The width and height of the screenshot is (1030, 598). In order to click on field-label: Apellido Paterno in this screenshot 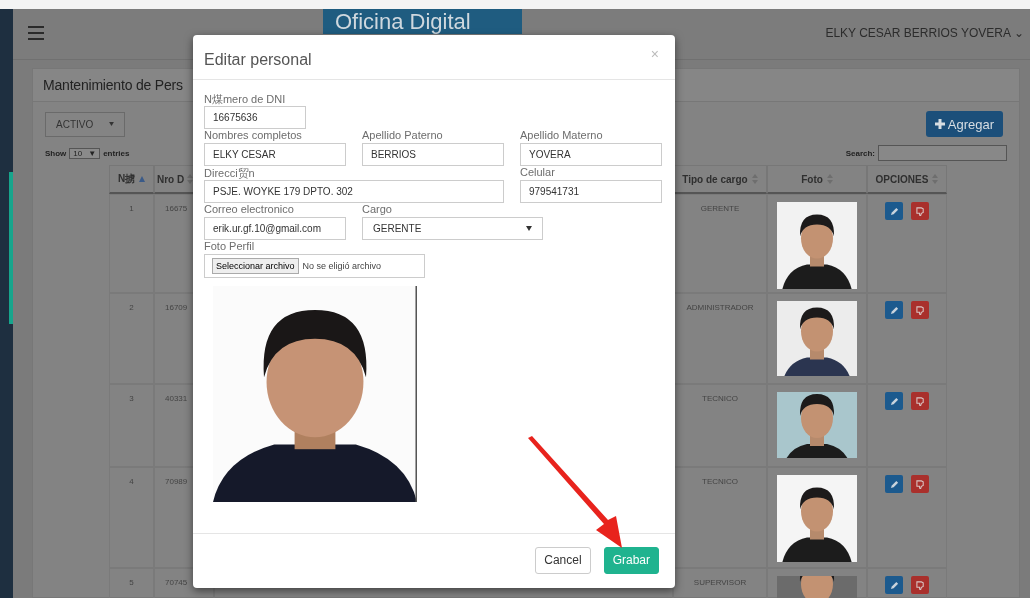, I will do `click(403, 136)`.